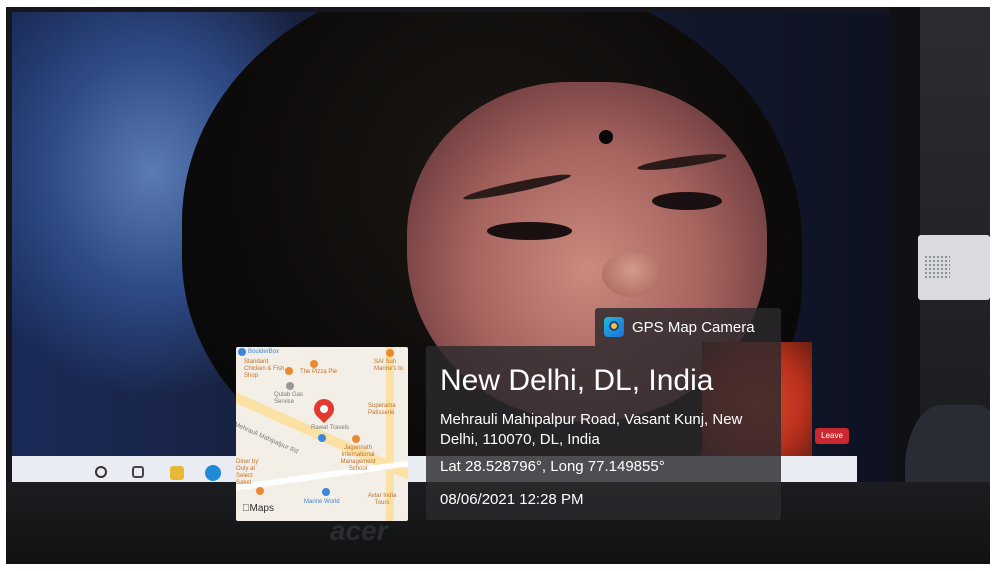 Image resolution: width=997 pixels, height=571 pixels. Describe the element at coordinates (213, 473) in the screenshot. I see `edge-browser-icon` at that location.